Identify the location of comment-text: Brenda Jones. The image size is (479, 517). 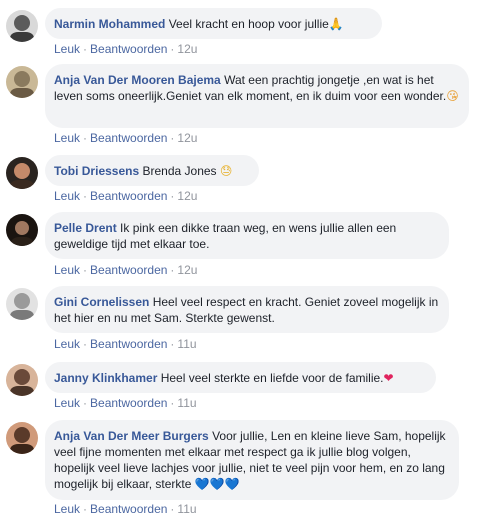
(179, 171).